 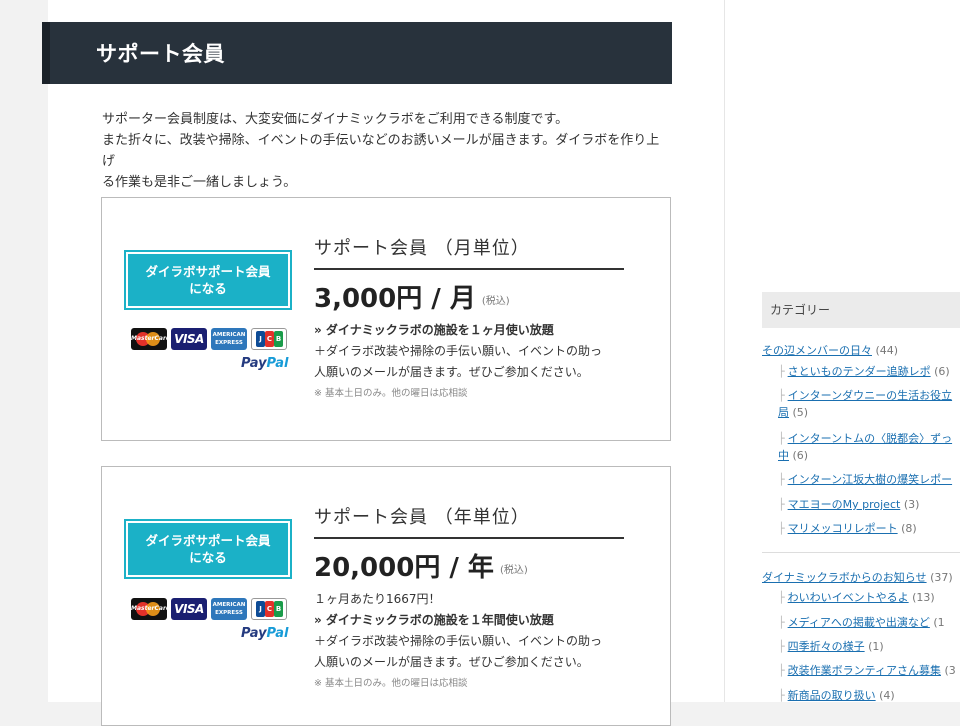 What do you see at coordinates (856, 597) in the screenshot?
I see `subcategory-item: ├ わいわいイベントやるよ (13)` at bounding box center [856, 597].